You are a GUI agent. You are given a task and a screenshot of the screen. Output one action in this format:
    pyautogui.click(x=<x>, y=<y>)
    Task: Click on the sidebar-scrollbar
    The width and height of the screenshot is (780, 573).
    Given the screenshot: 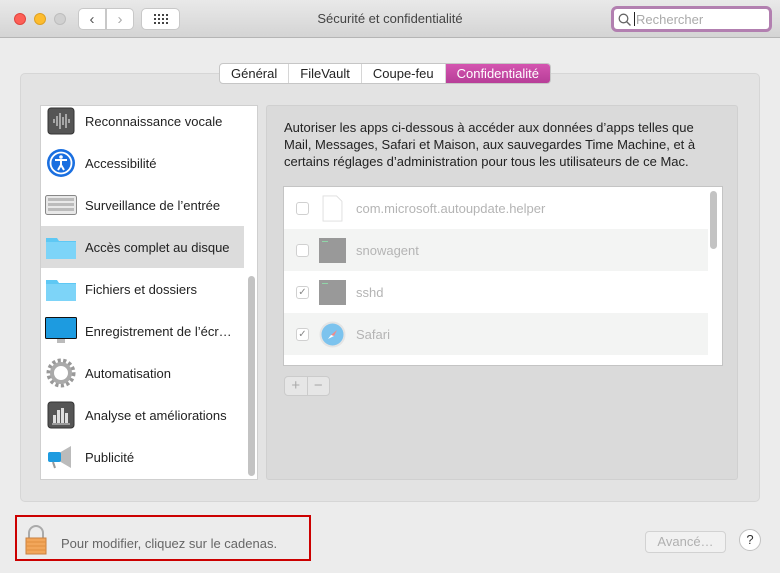 What is the action you would take?
    pyautogui.click(x=251, y=376)
    